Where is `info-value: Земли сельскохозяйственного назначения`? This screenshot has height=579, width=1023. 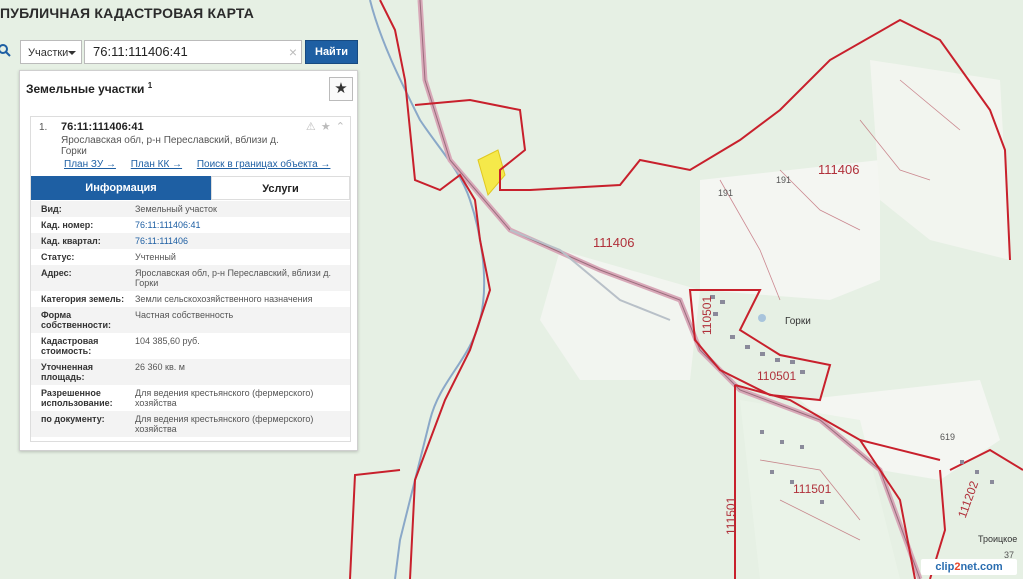 info-value: Земли сельскохозяйственного назначения is located at coordinates (224, 299).